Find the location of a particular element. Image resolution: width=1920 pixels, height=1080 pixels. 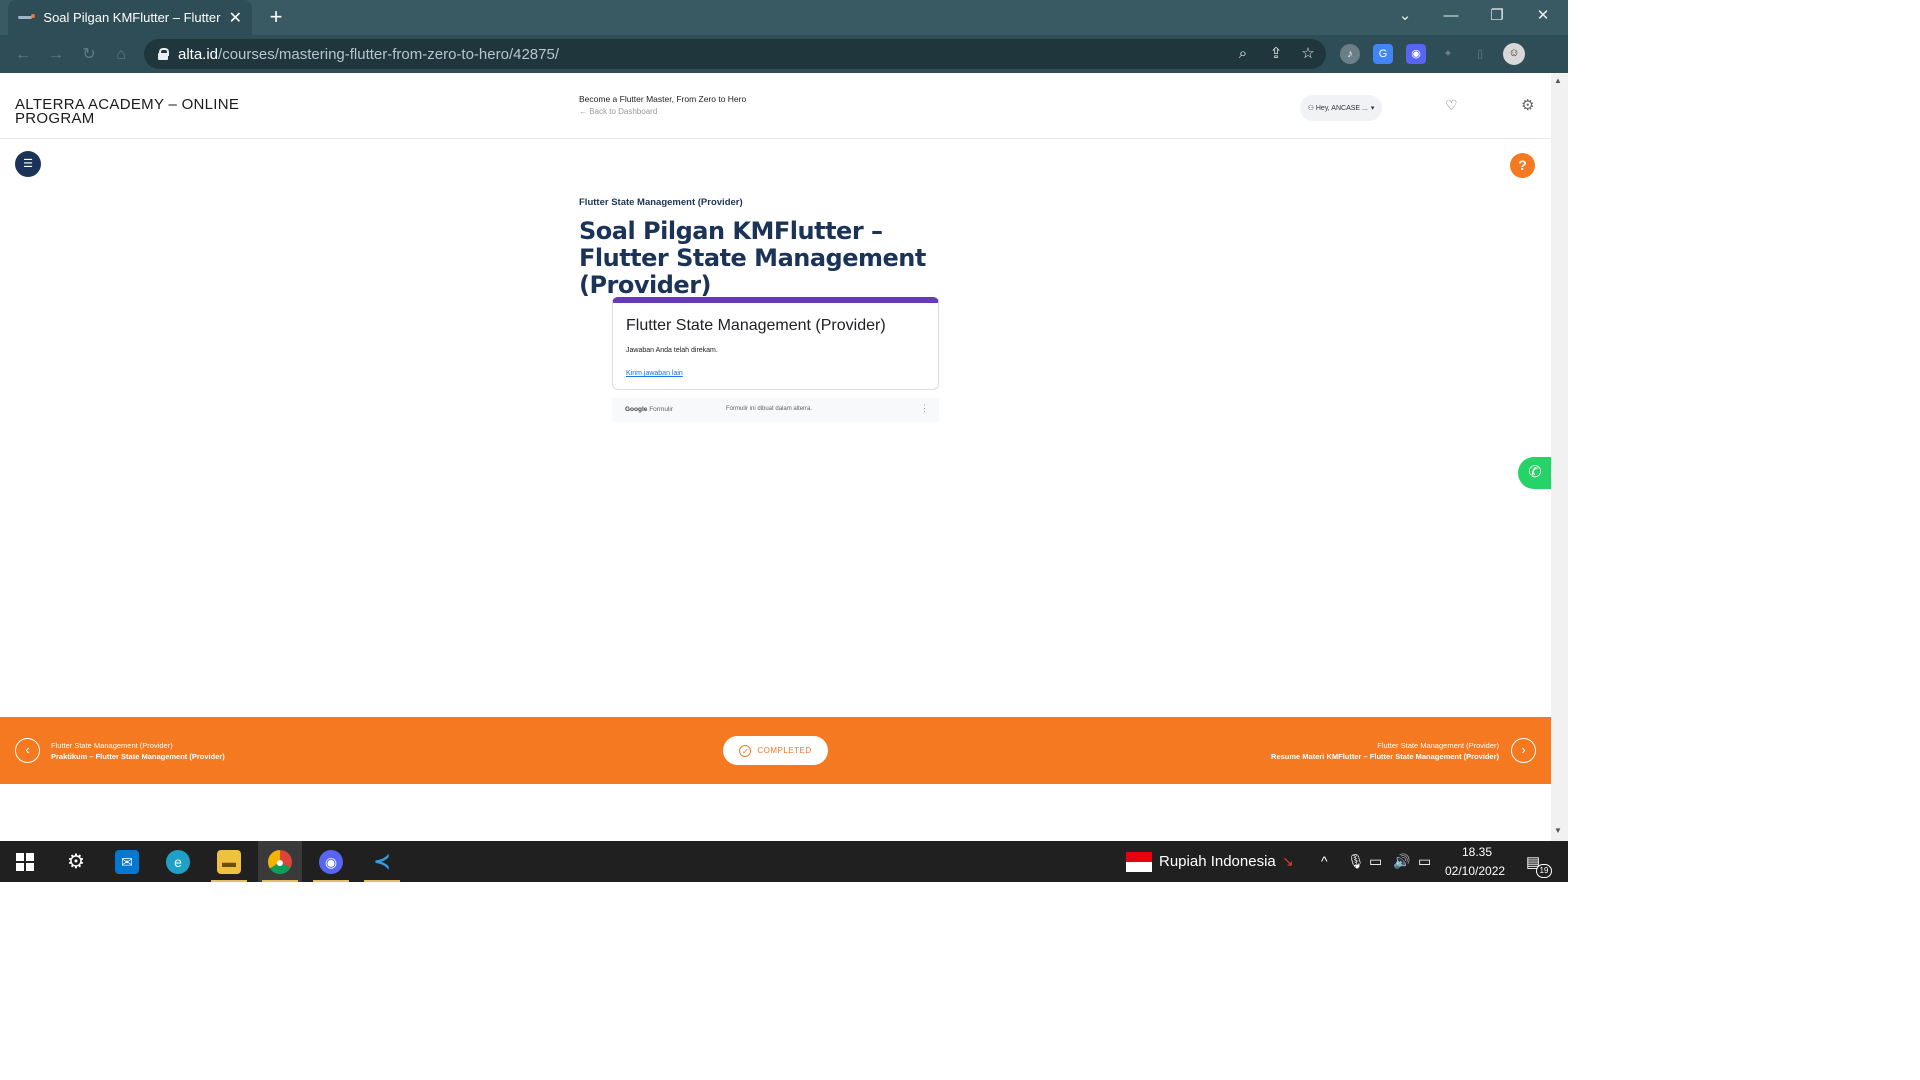

taskbar-vscode: ≺ is located at coordinates (382, 861).